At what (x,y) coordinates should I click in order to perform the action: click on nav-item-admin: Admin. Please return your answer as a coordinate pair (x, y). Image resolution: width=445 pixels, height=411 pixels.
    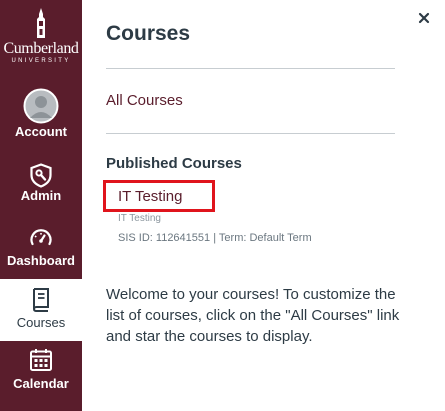
    Looking at the image, I should click on (41, 186).